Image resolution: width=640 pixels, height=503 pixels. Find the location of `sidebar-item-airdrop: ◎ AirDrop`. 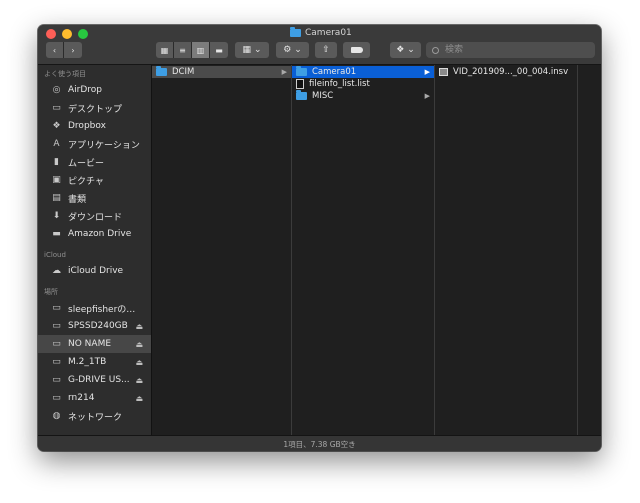

sidebar-item-airdrop: ◎ AirDrop is located at coordinates (94, 90).